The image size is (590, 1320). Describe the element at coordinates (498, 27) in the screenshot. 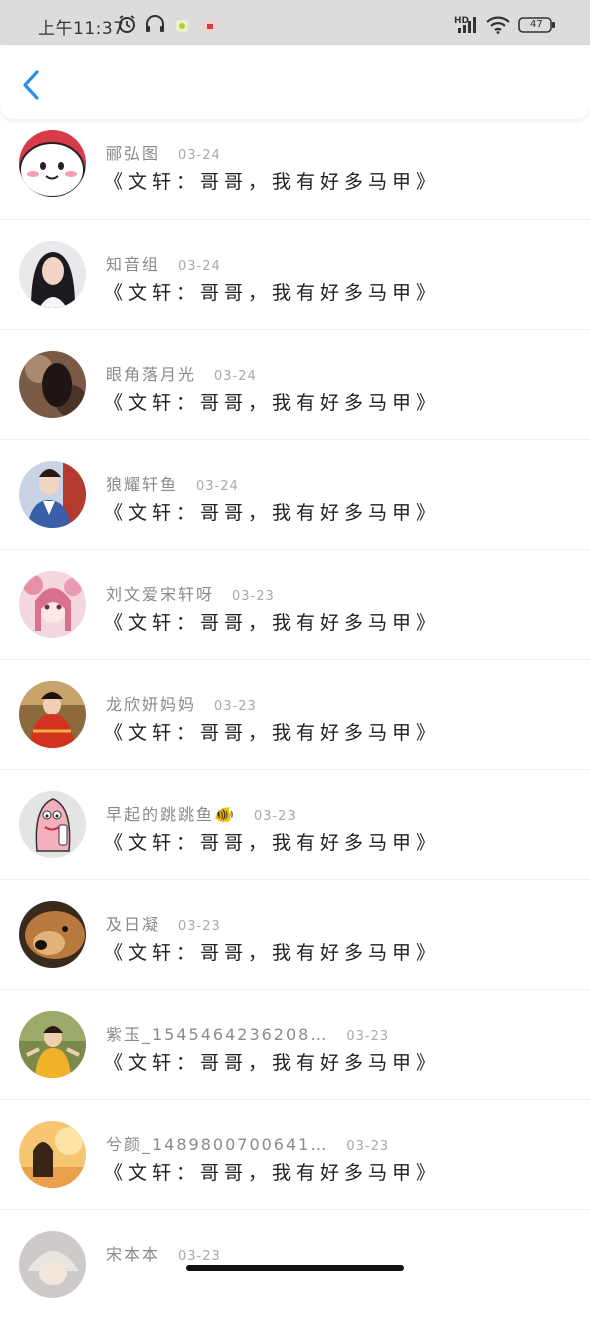

I see `wifi-icon` at that location.